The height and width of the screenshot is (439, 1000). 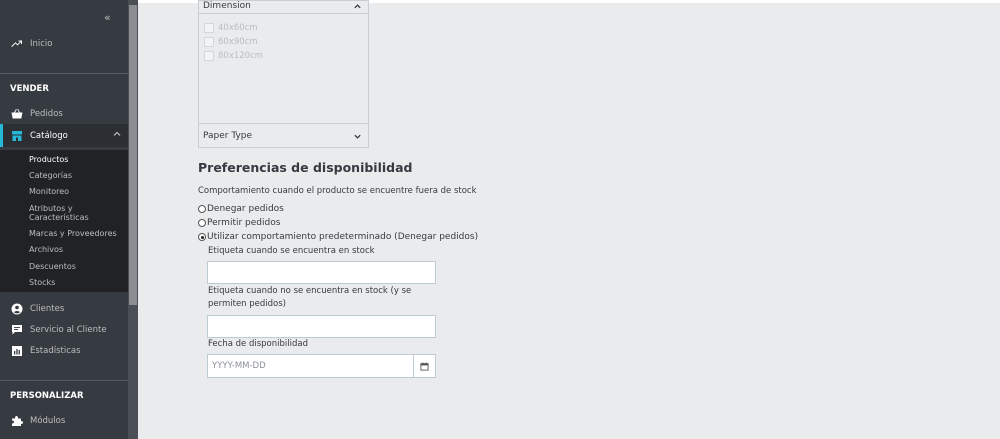 What do you see at coordinates (29, 89) in the screenshot?
I see `section-title-vender: VENDER` at bounding box center [29, 89].